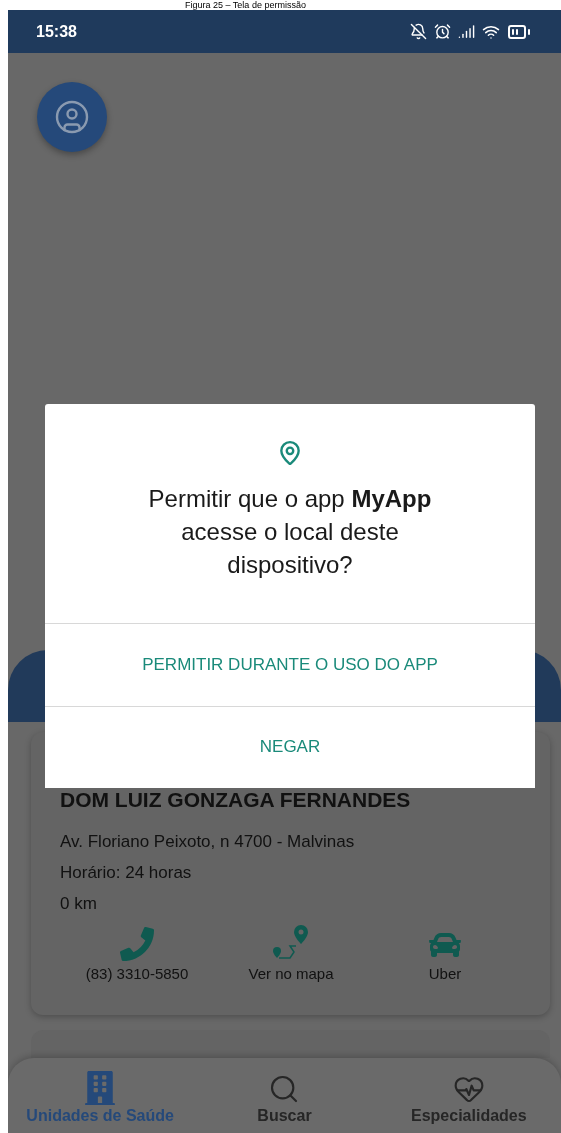 The width and height of the screenshot is (561, 1133). What do you see at coordinates (291, 973) in the screenshot?
I see `action-link: Ver no mapa` at bounding box center [291, 973].